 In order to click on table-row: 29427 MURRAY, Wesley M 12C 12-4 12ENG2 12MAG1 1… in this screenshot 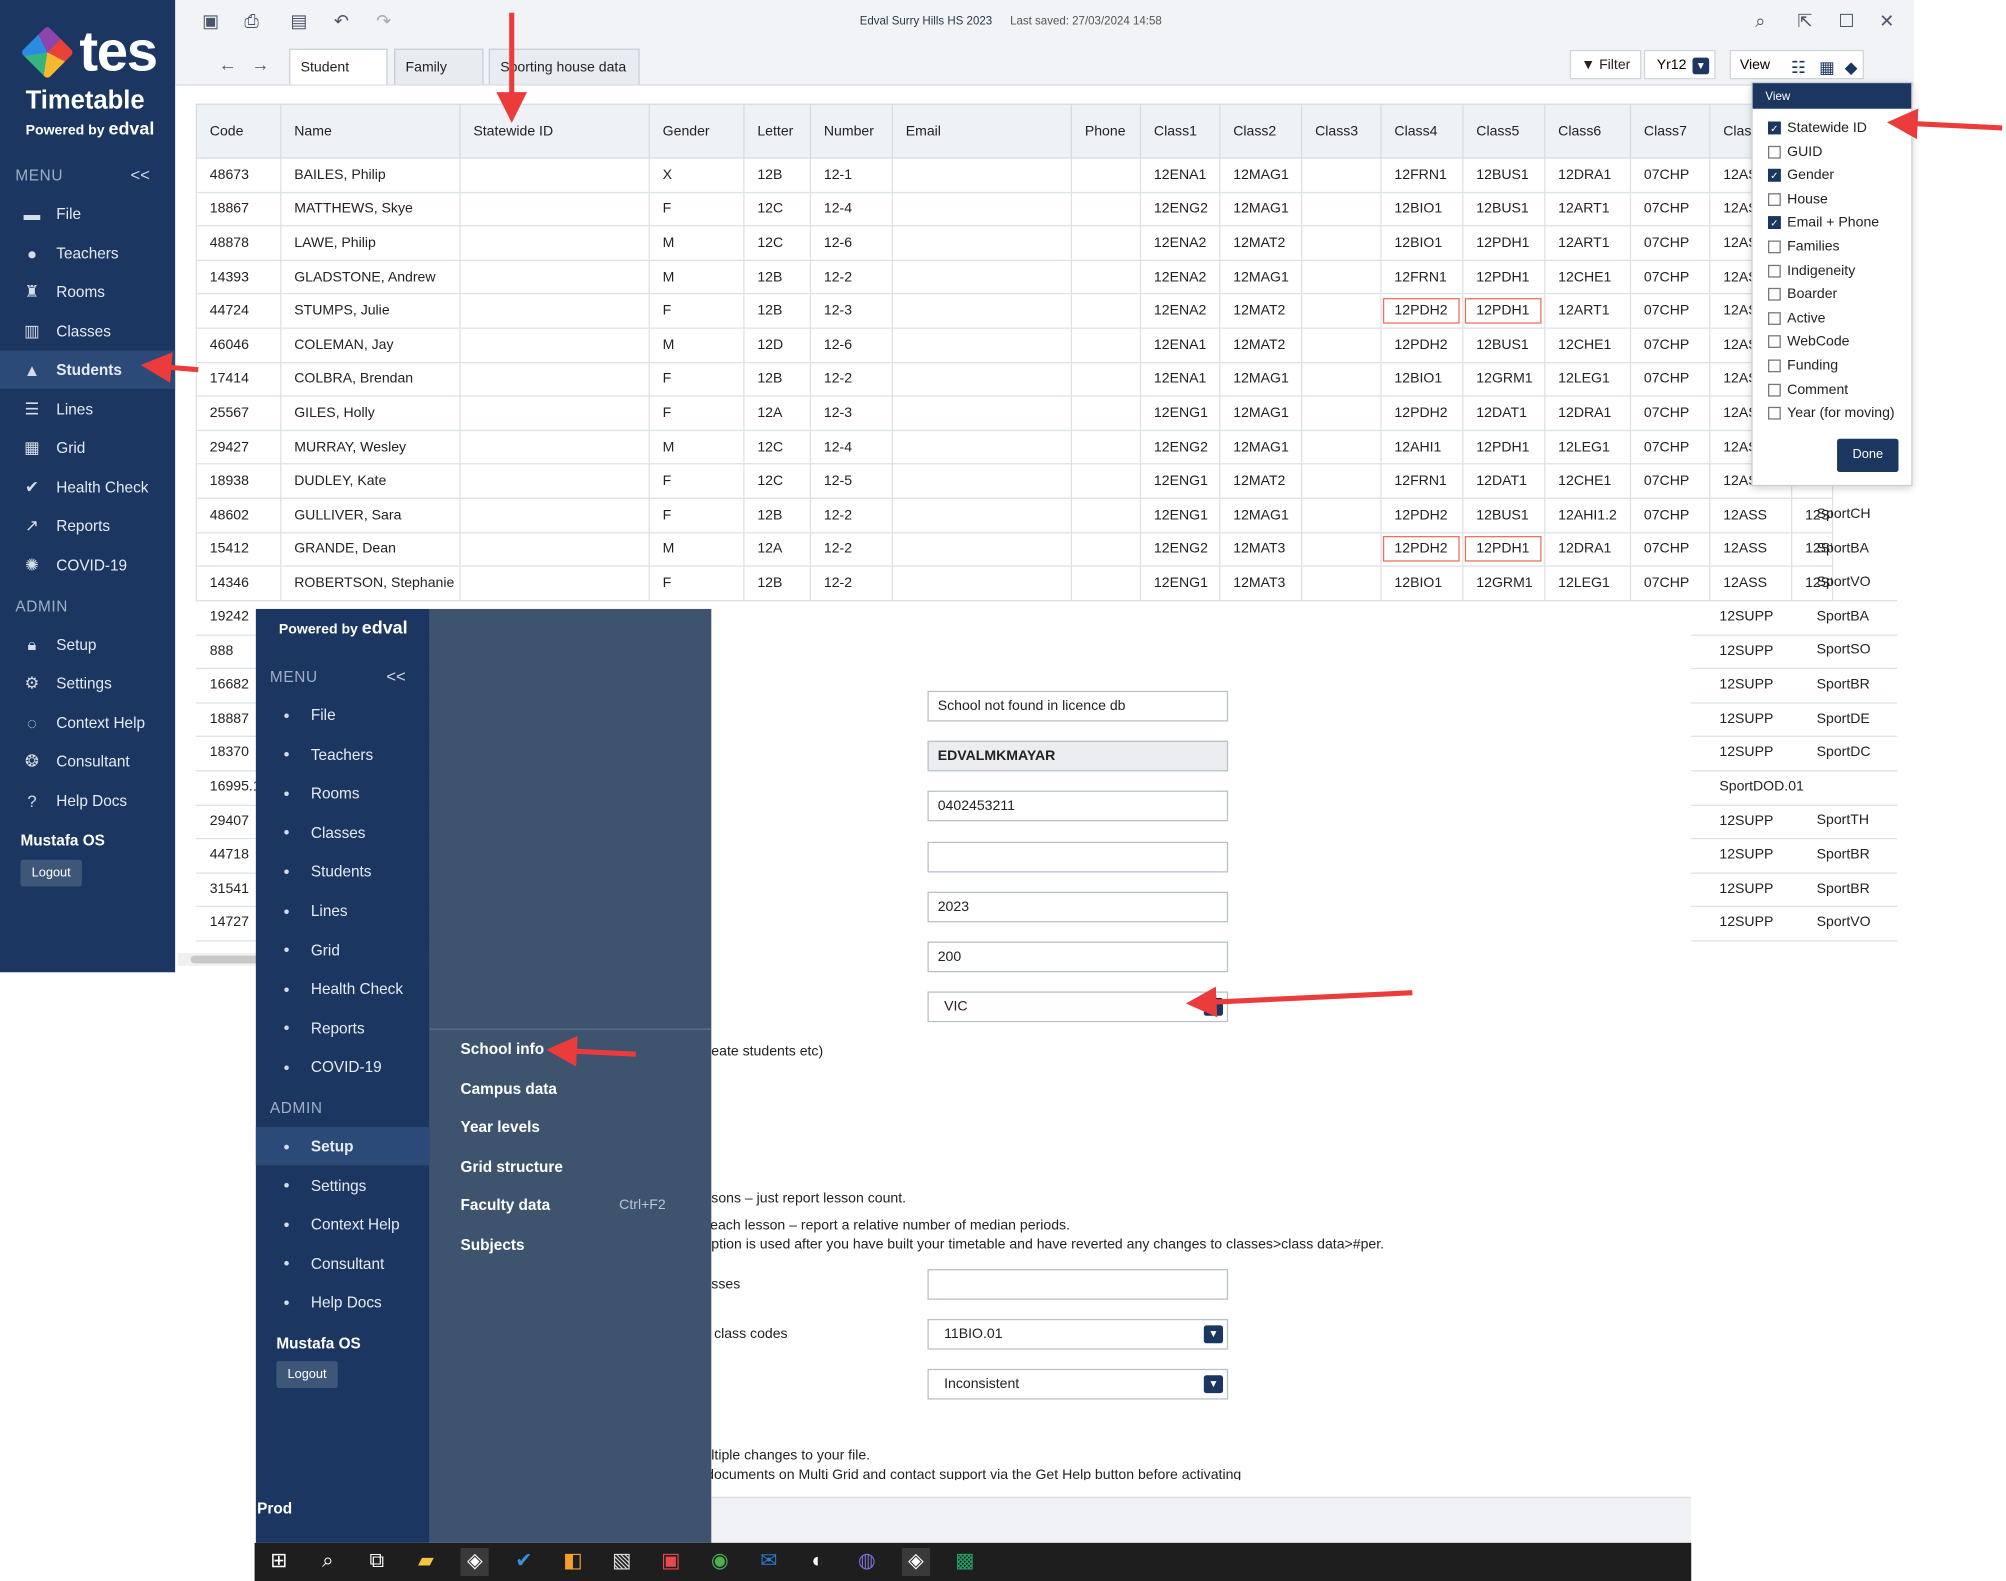, I will do `click(1014, 447)`.